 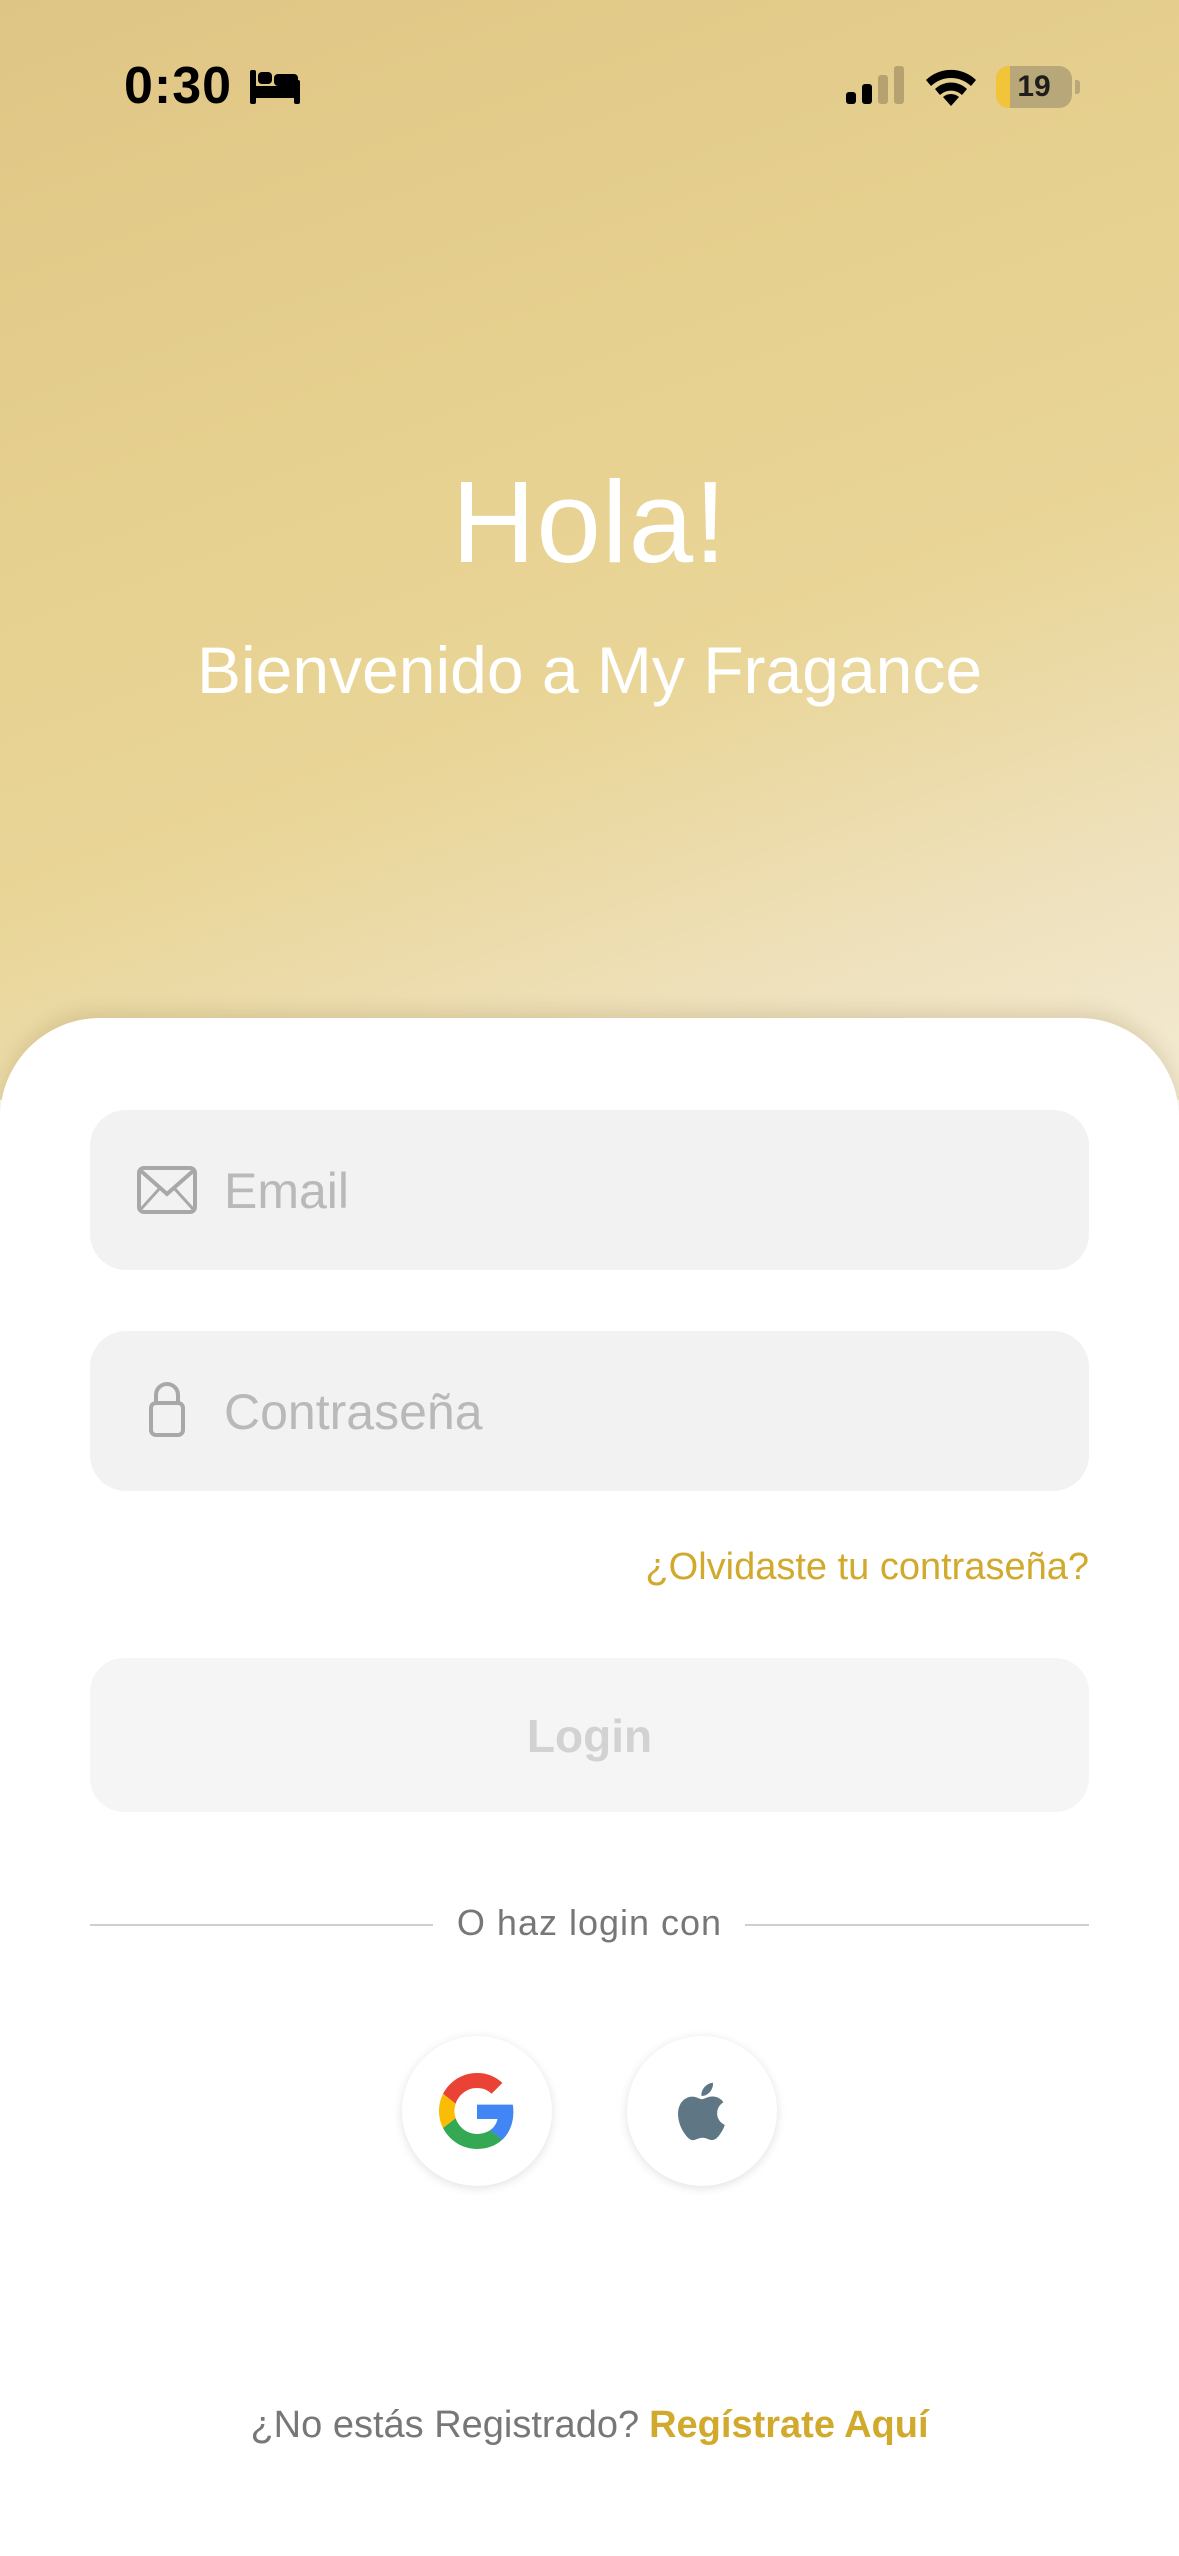 I want to click on greeting-title: Hola!, so click(x=589, y=522).